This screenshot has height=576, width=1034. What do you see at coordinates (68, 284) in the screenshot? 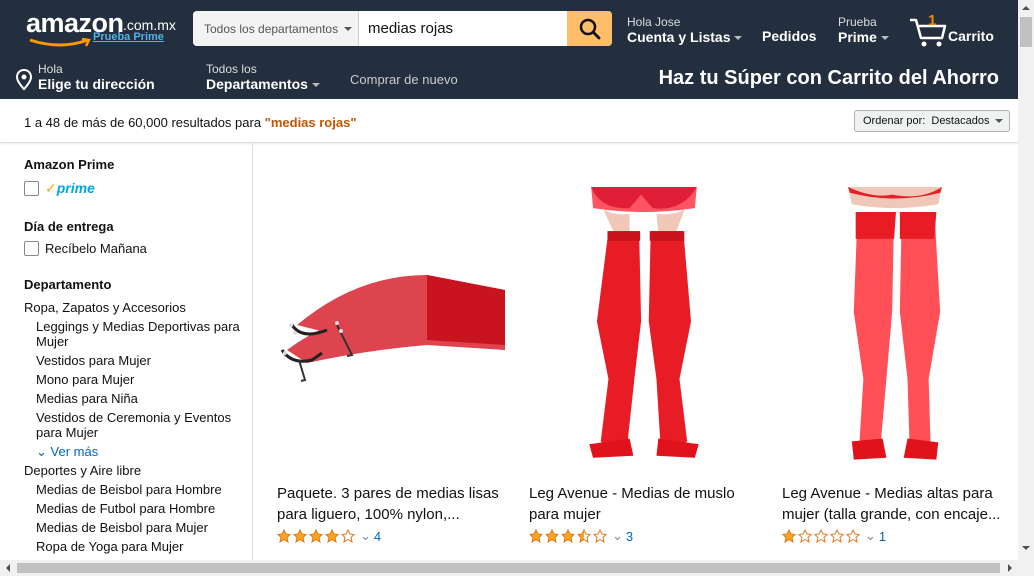
I see `department-filter-heading: Departamento` at bounding box center [68, 284].